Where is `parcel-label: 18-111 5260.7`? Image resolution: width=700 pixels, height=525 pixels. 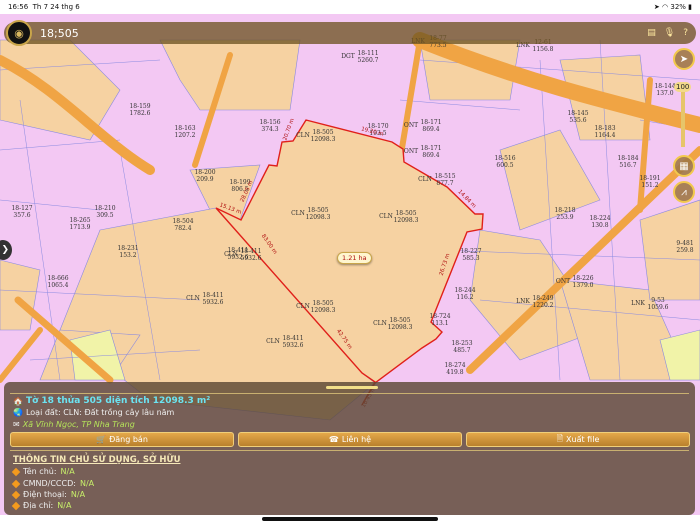 parcel-label: 18-111 5260.7 is located at coordinates (367, 57).